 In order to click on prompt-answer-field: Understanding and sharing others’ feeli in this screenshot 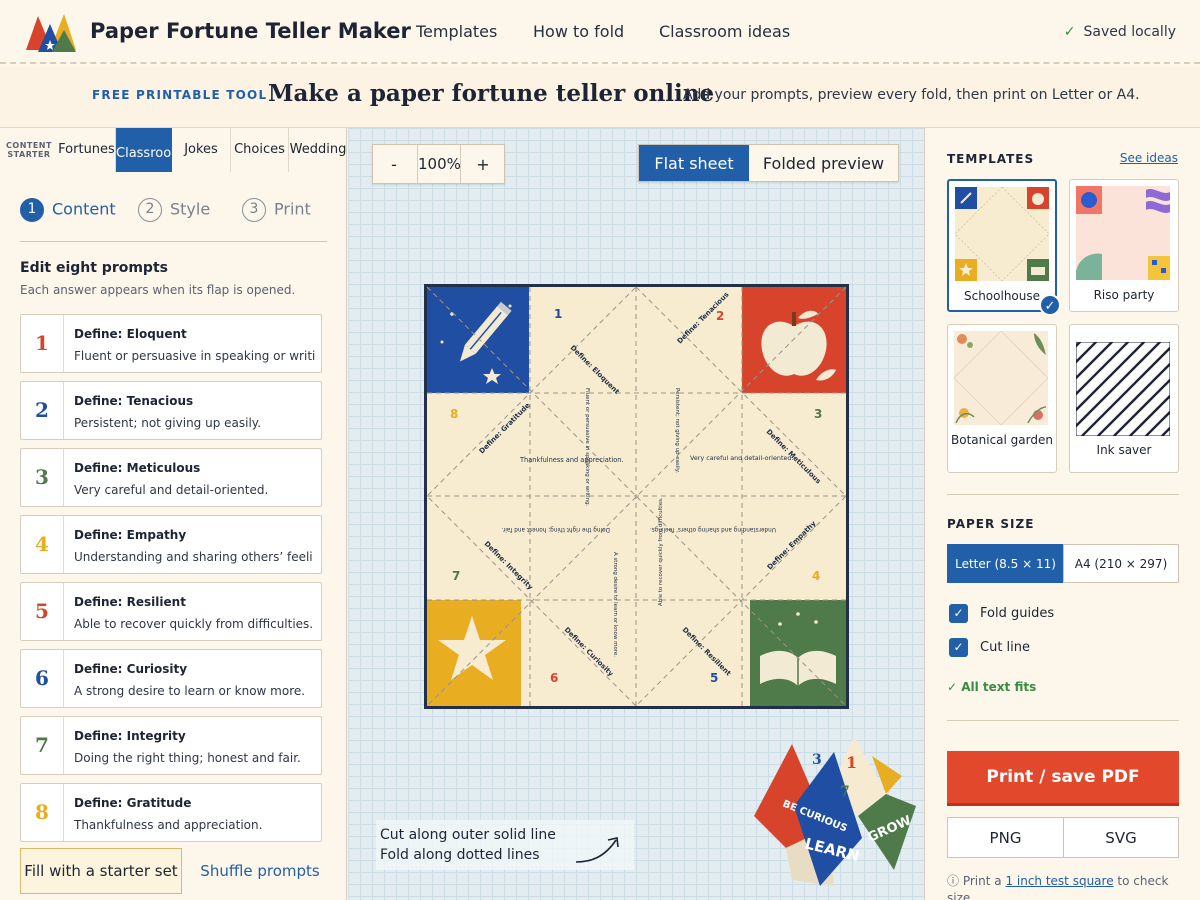, I will do `click(196, 557)`.